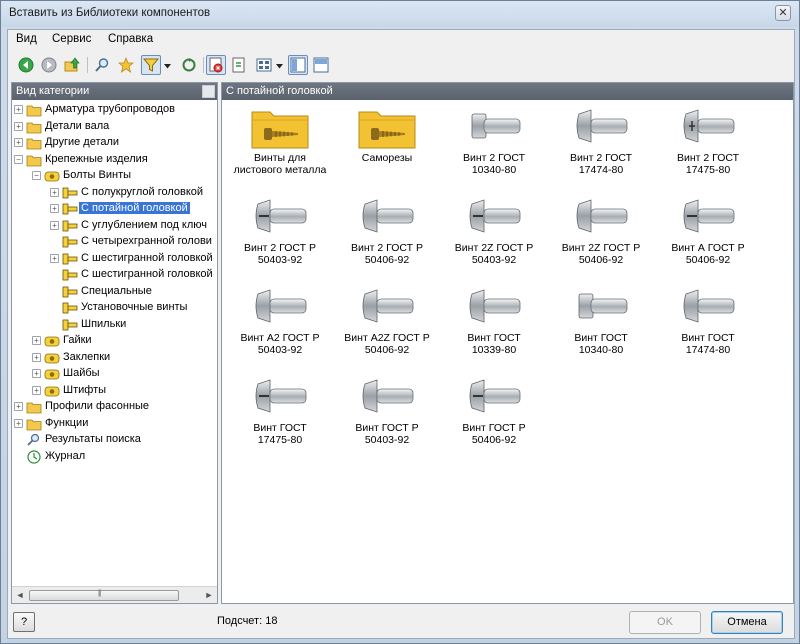  Describe the element at coordinates (102, 65) in the screenshot. I see `search-icon` at that location.